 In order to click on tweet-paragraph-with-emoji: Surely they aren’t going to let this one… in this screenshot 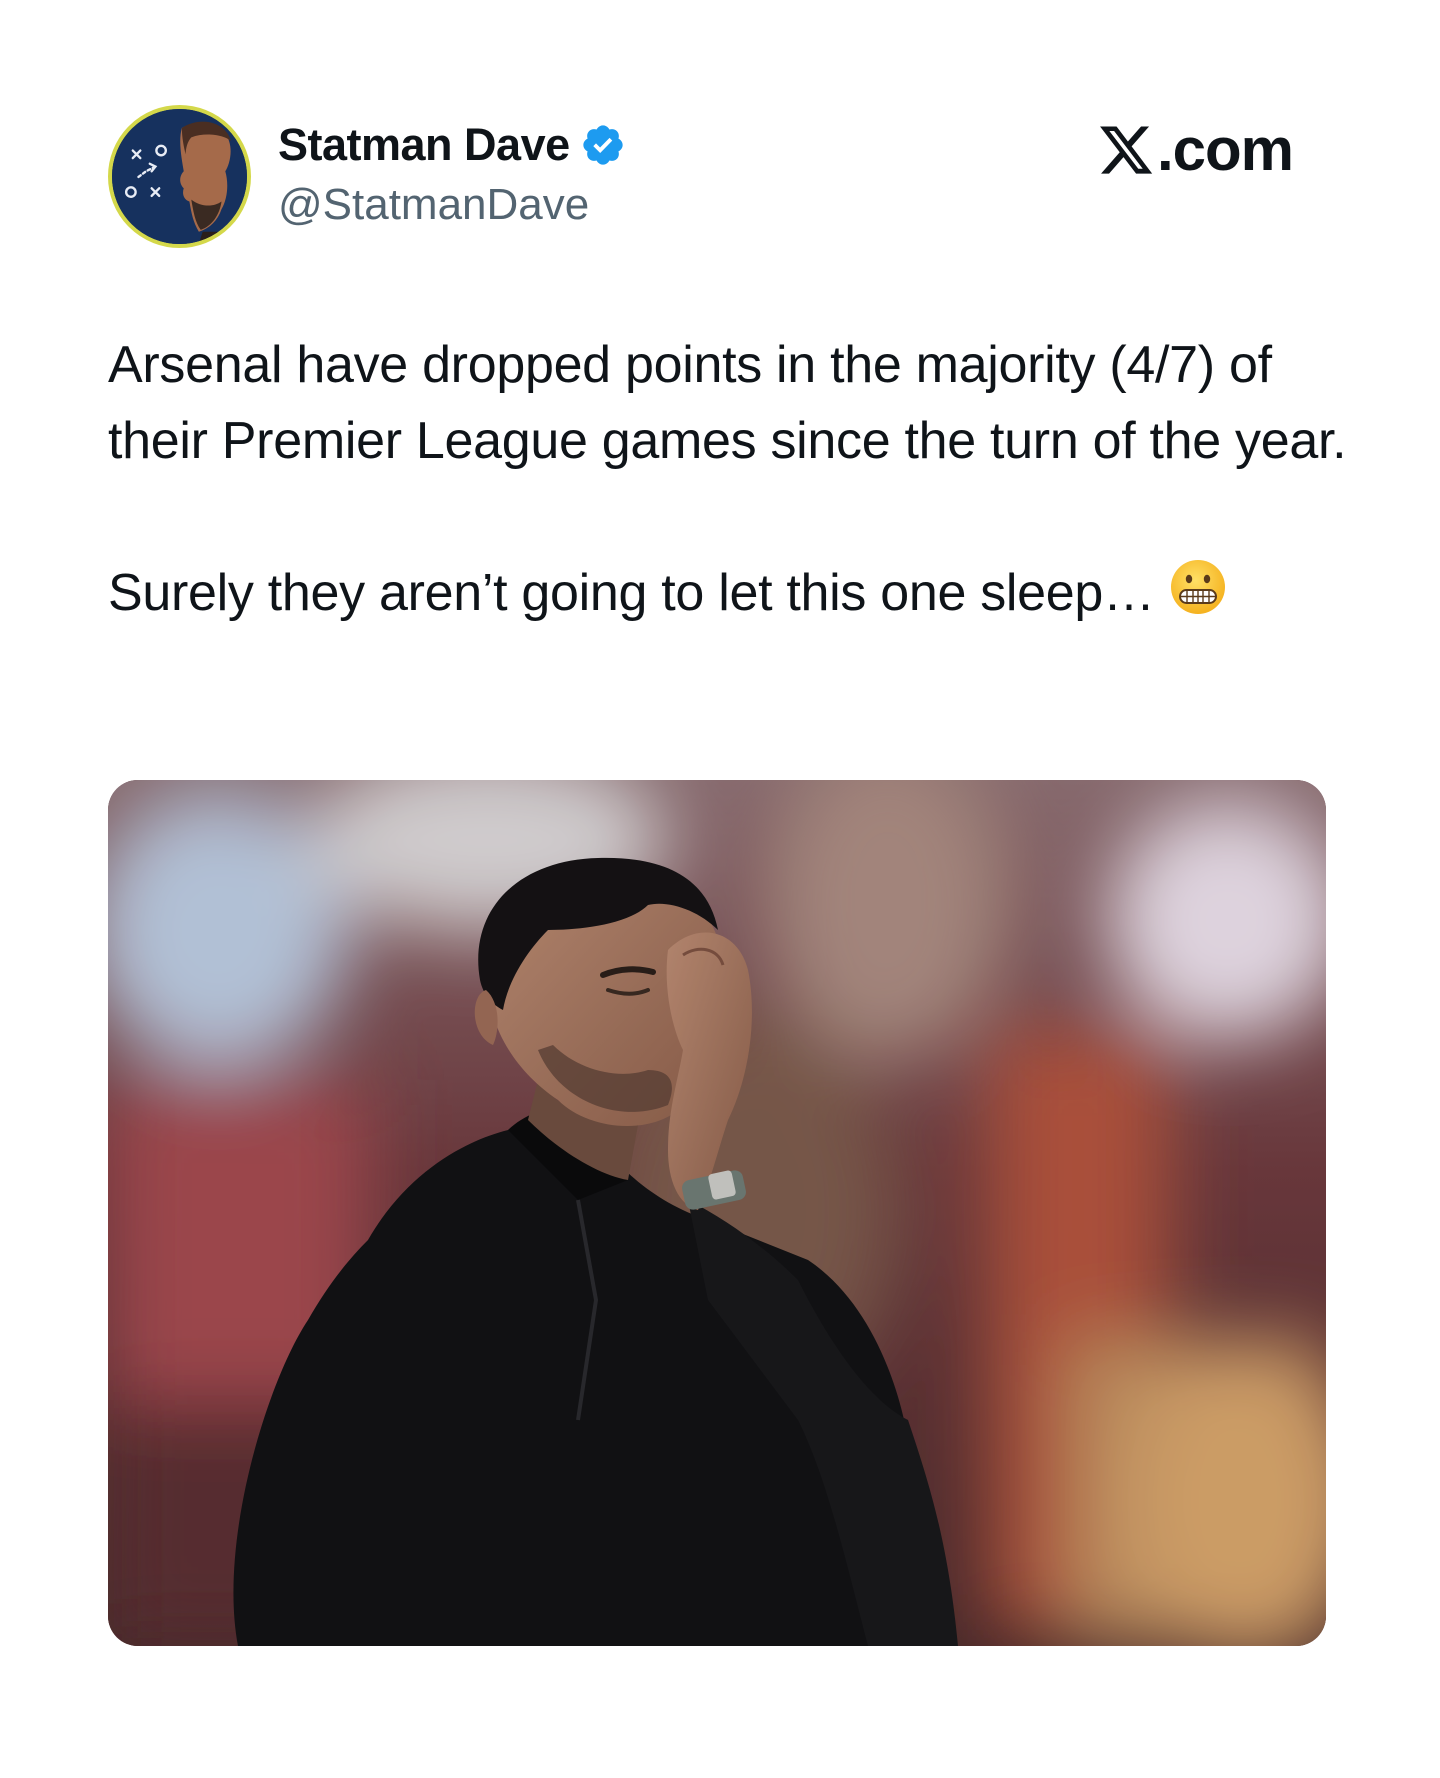, I will do `click(728, 593)`.